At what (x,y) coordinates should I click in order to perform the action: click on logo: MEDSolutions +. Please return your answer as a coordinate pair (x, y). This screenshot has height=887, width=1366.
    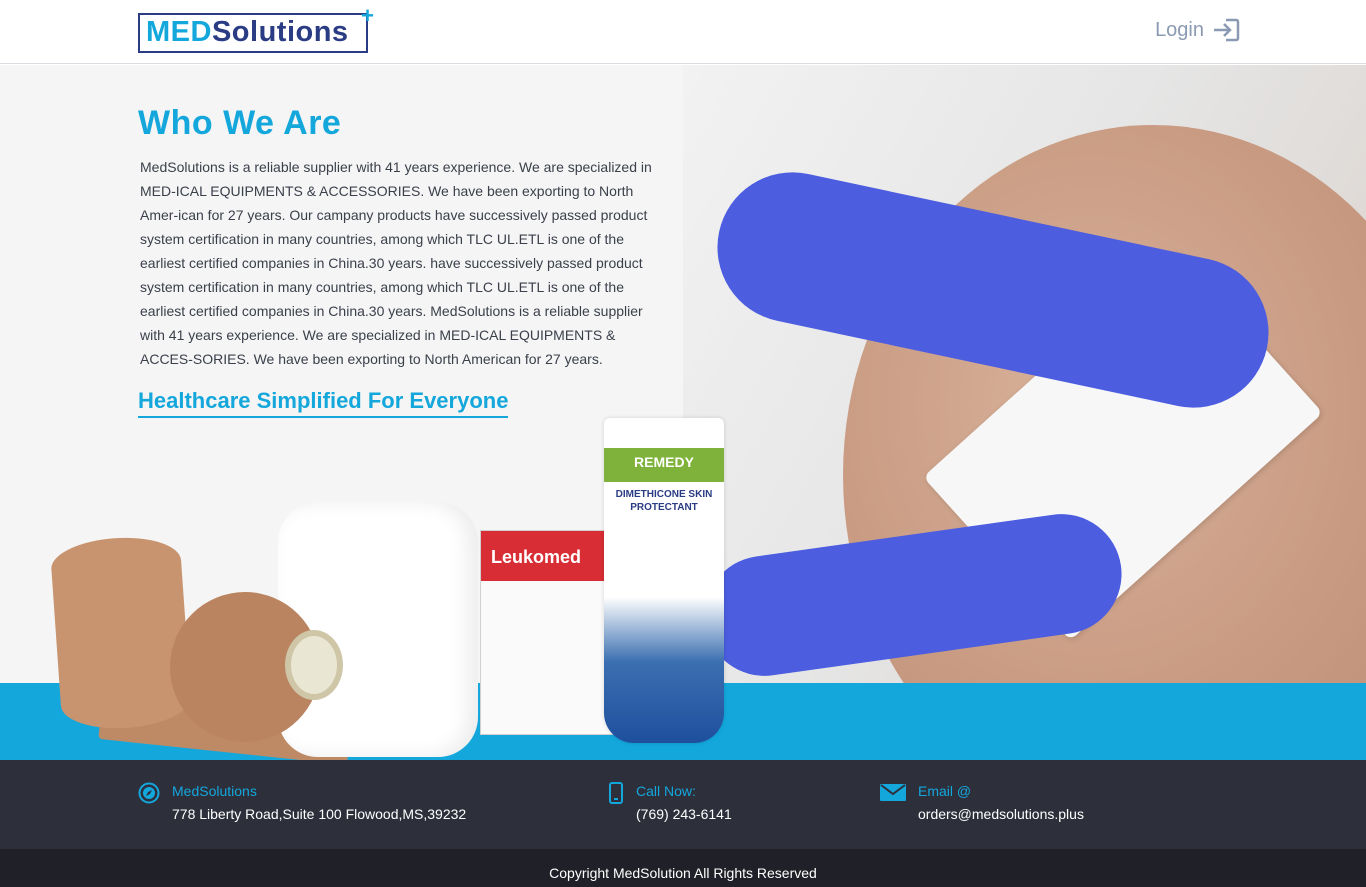
    Looking at the image, I should click on (256, 29).